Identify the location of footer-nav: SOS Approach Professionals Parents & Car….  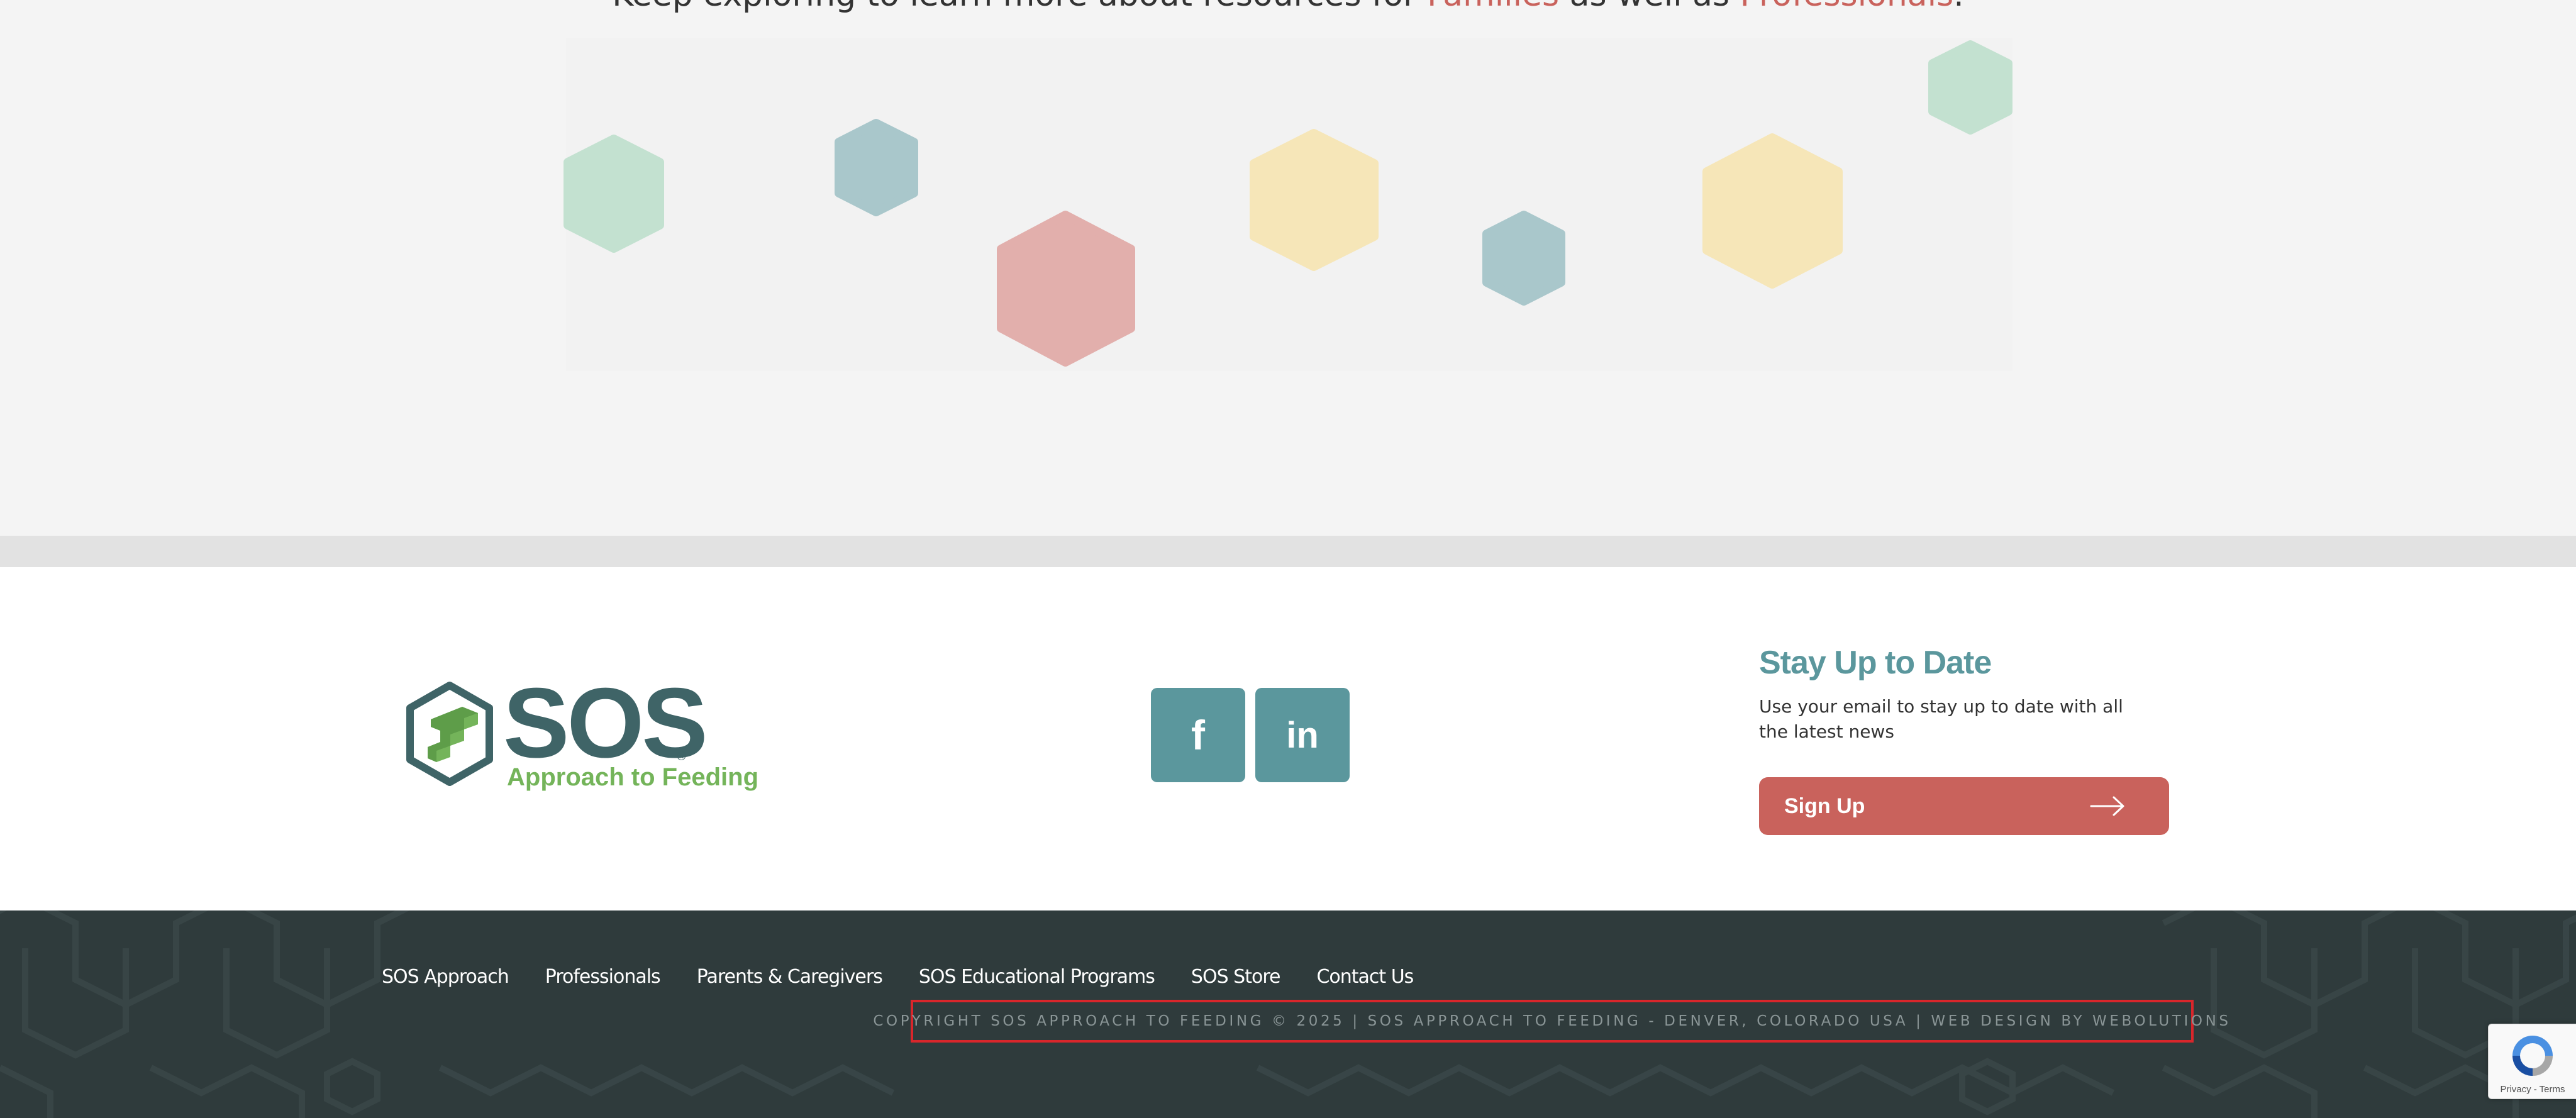
(916, 977).